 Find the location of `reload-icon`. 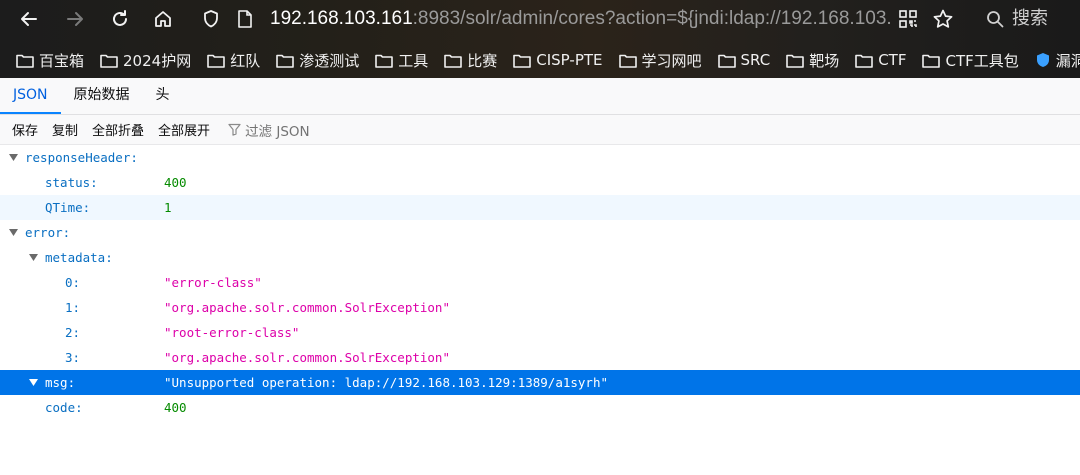

reload-icon is located at coordinates (120, 19).